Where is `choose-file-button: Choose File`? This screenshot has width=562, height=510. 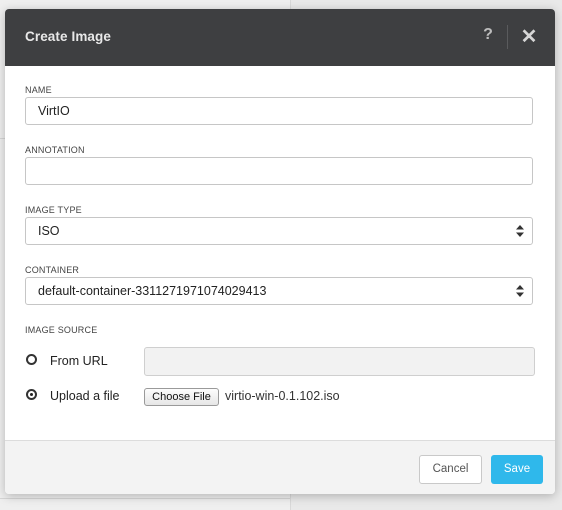 choose-file-button: Choose File is located at coordinates (181, 397).